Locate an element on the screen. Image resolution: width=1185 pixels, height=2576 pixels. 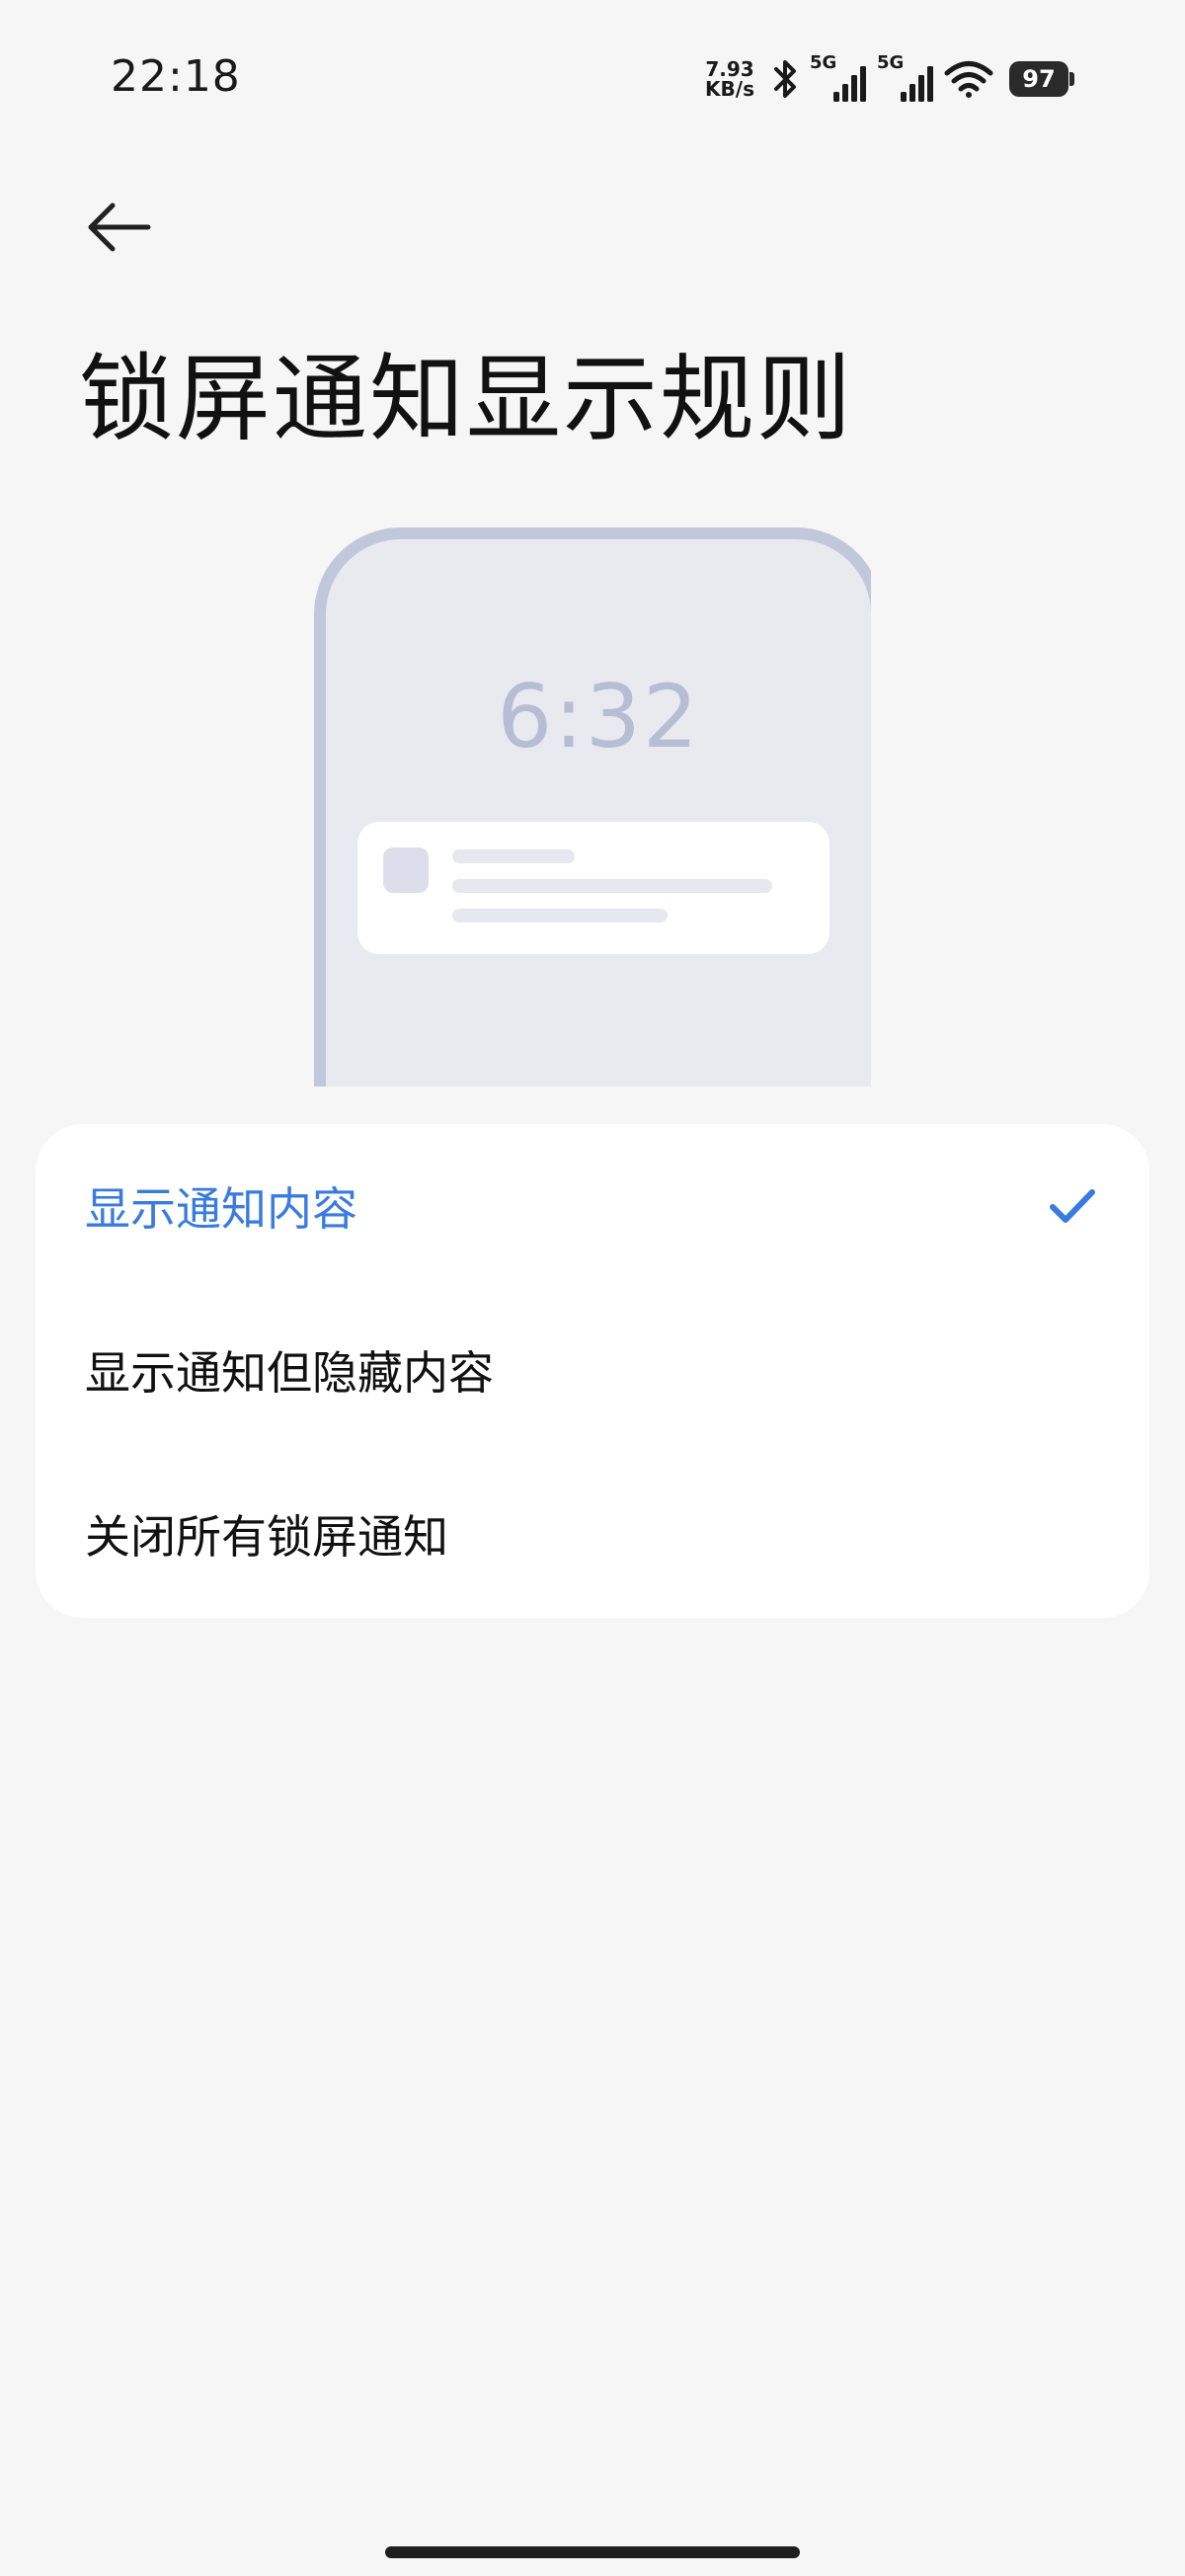
preview-notification-card is located at coordinates (594, 888).